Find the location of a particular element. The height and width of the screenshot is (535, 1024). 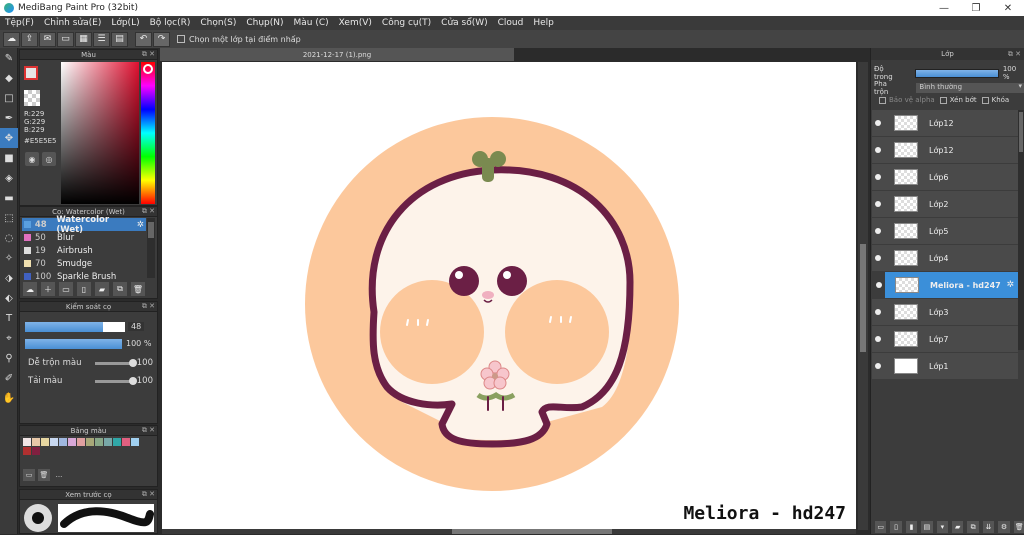

cloud-brush-icon: ☁ is located at coordinates (30, 289).